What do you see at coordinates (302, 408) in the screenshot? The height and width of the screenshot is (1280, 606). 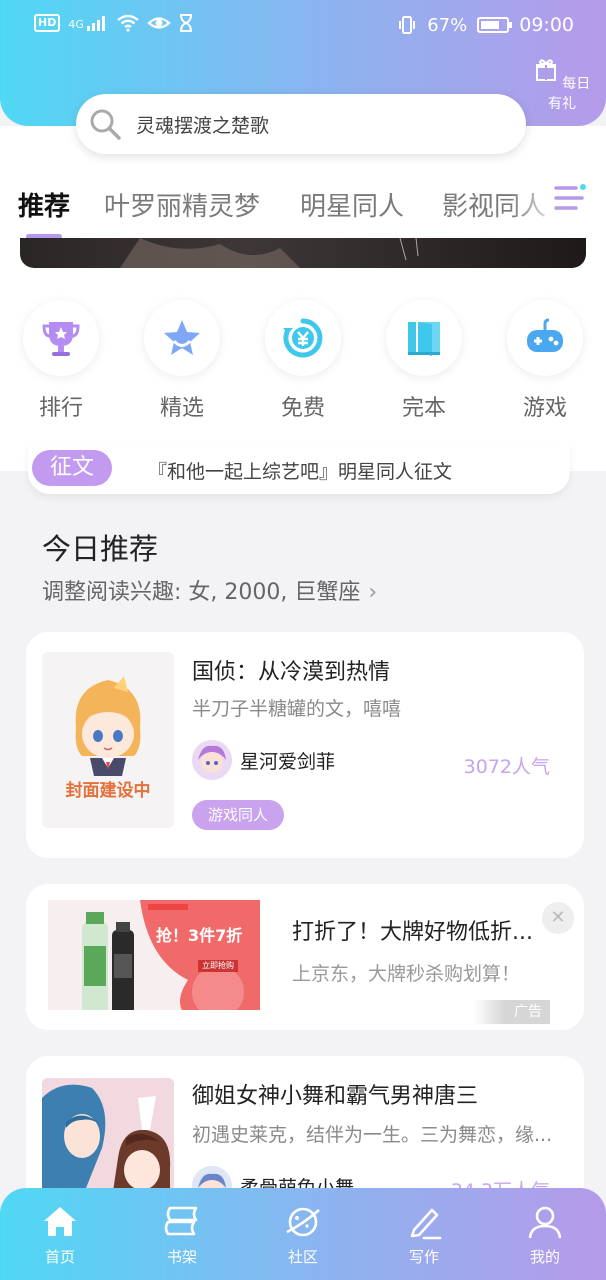 I see `quick-link-label: 免费` at bounding box center [302, 408].